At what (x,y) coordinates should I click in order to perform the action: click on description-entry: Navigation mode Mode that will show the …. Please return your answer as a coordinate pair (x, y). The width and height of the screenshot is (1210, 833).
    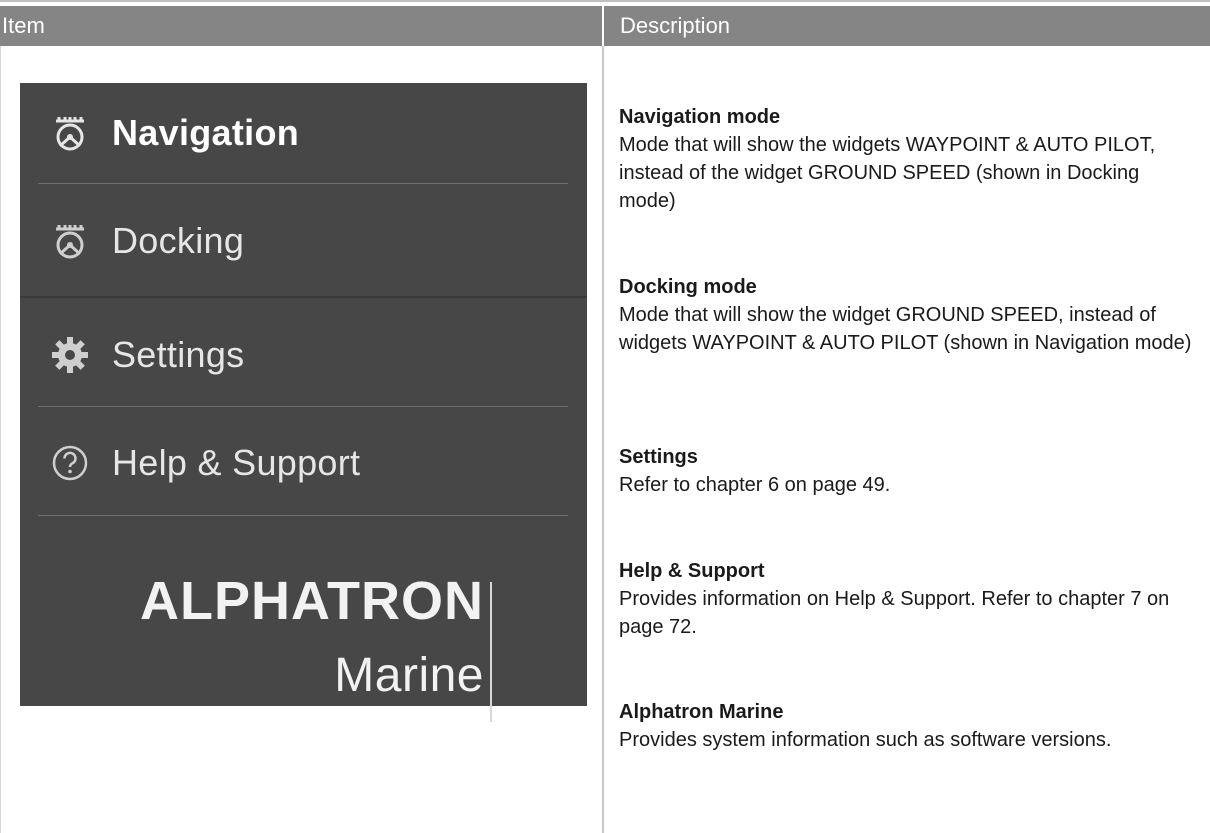
    Looking at the image, I should click on (909, 159).